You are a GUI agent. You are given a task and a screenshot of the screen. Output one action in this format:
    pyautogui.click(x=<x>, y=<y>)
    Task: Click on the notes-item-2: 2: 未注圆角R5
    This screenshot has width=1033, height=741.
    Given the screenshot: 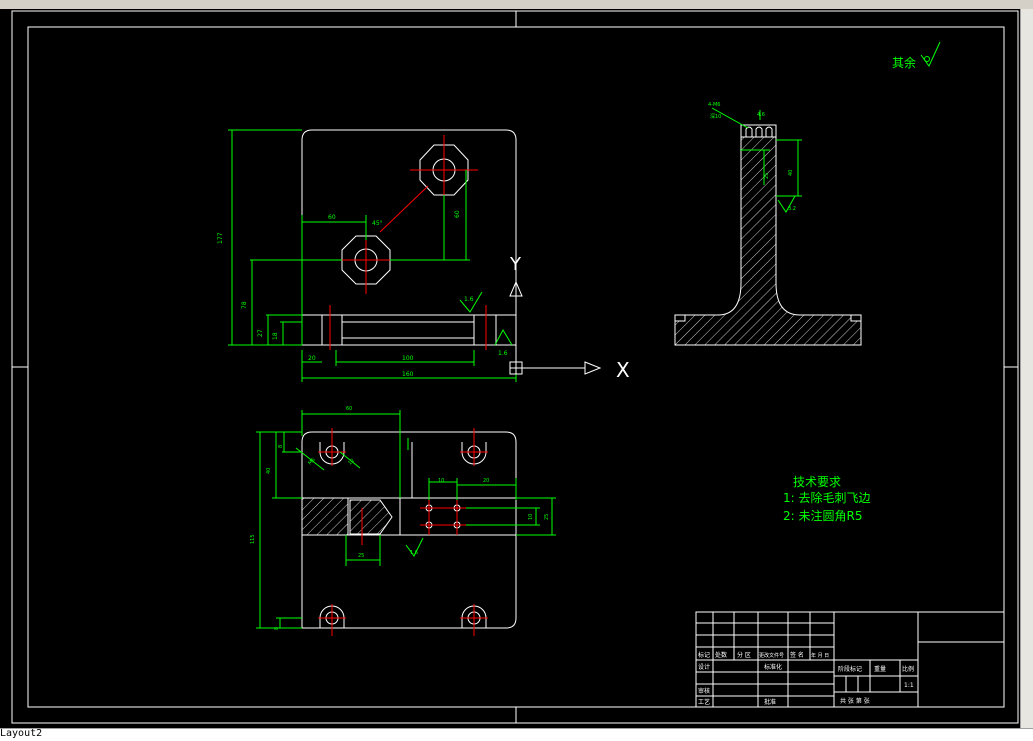 What is the action you would take?
    pyautogui.click(x=822, y=515)
    